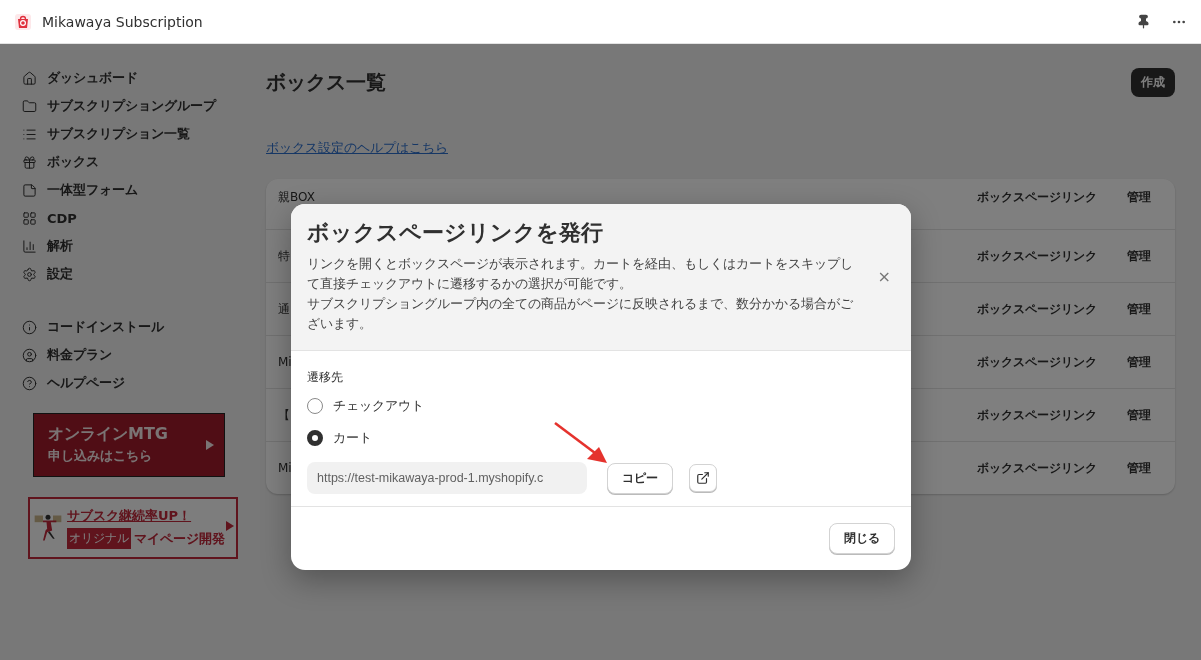  What do you see at coordinates (29, 134) in the screenshot?
I see `list-icon` at bounding box center [29, 134].